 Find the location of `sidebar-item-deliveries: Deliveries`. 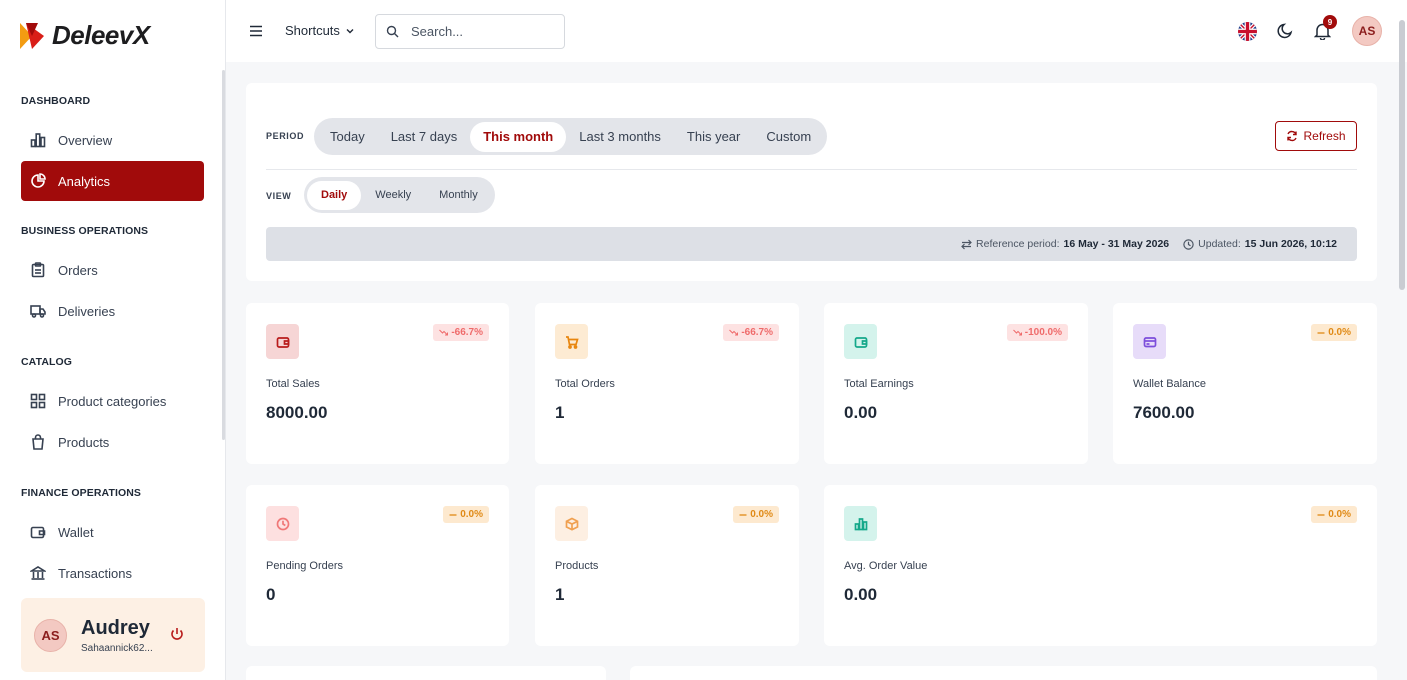

sidebar-item-deliveries: Deliveries is located at coordinates (112, 311).